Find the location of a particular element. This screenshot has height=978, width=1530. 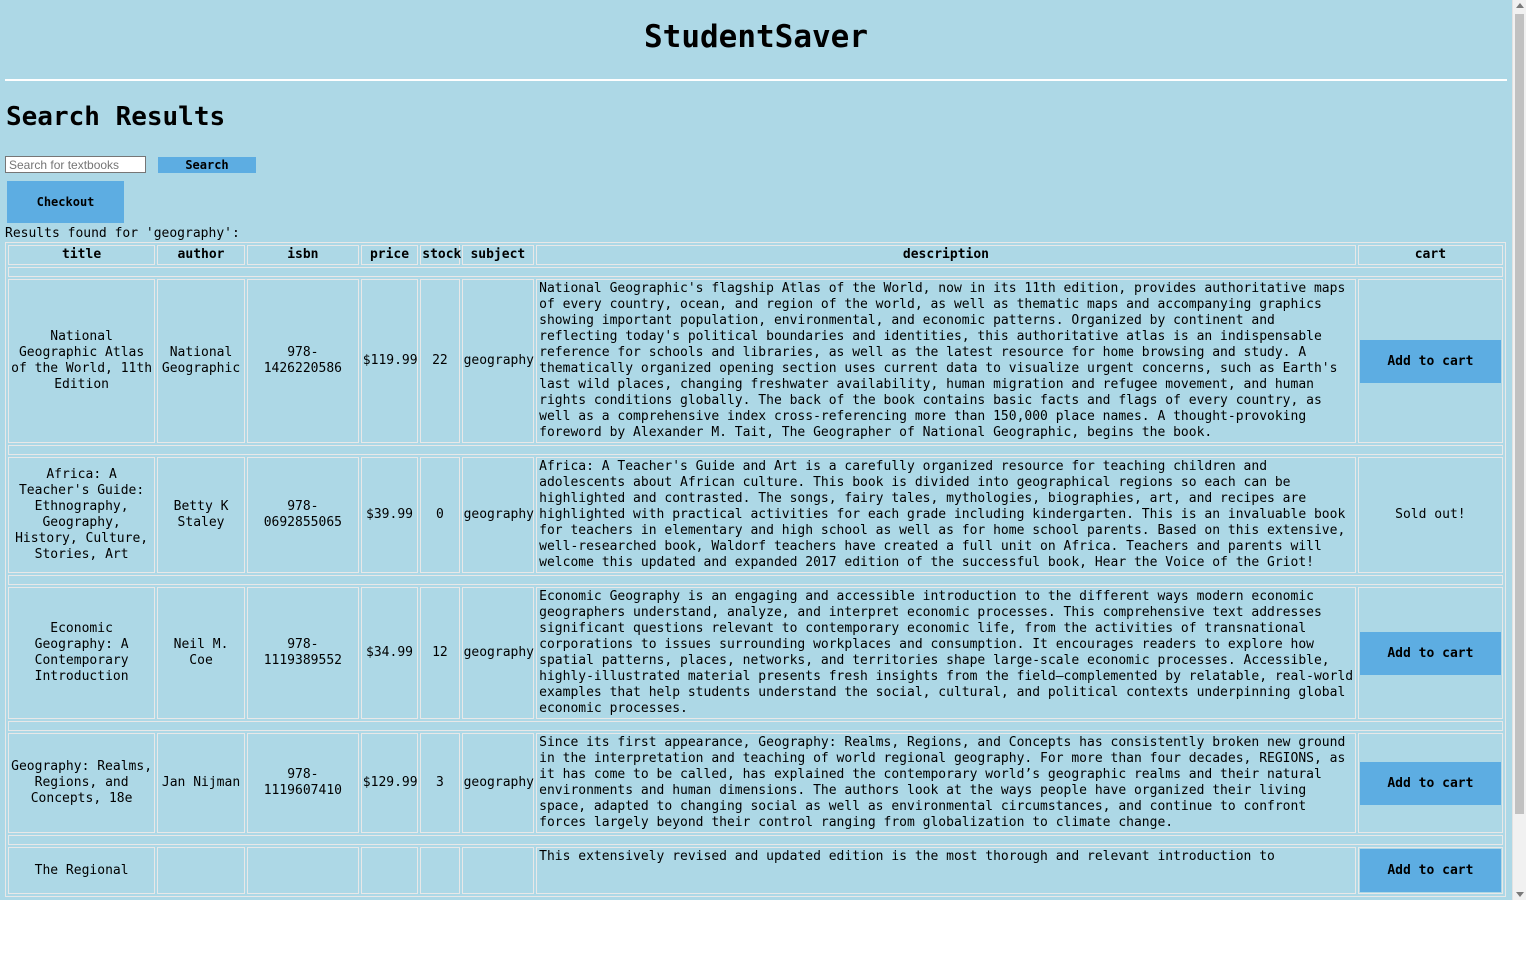

cell-author is located at coordinates (201, 870).